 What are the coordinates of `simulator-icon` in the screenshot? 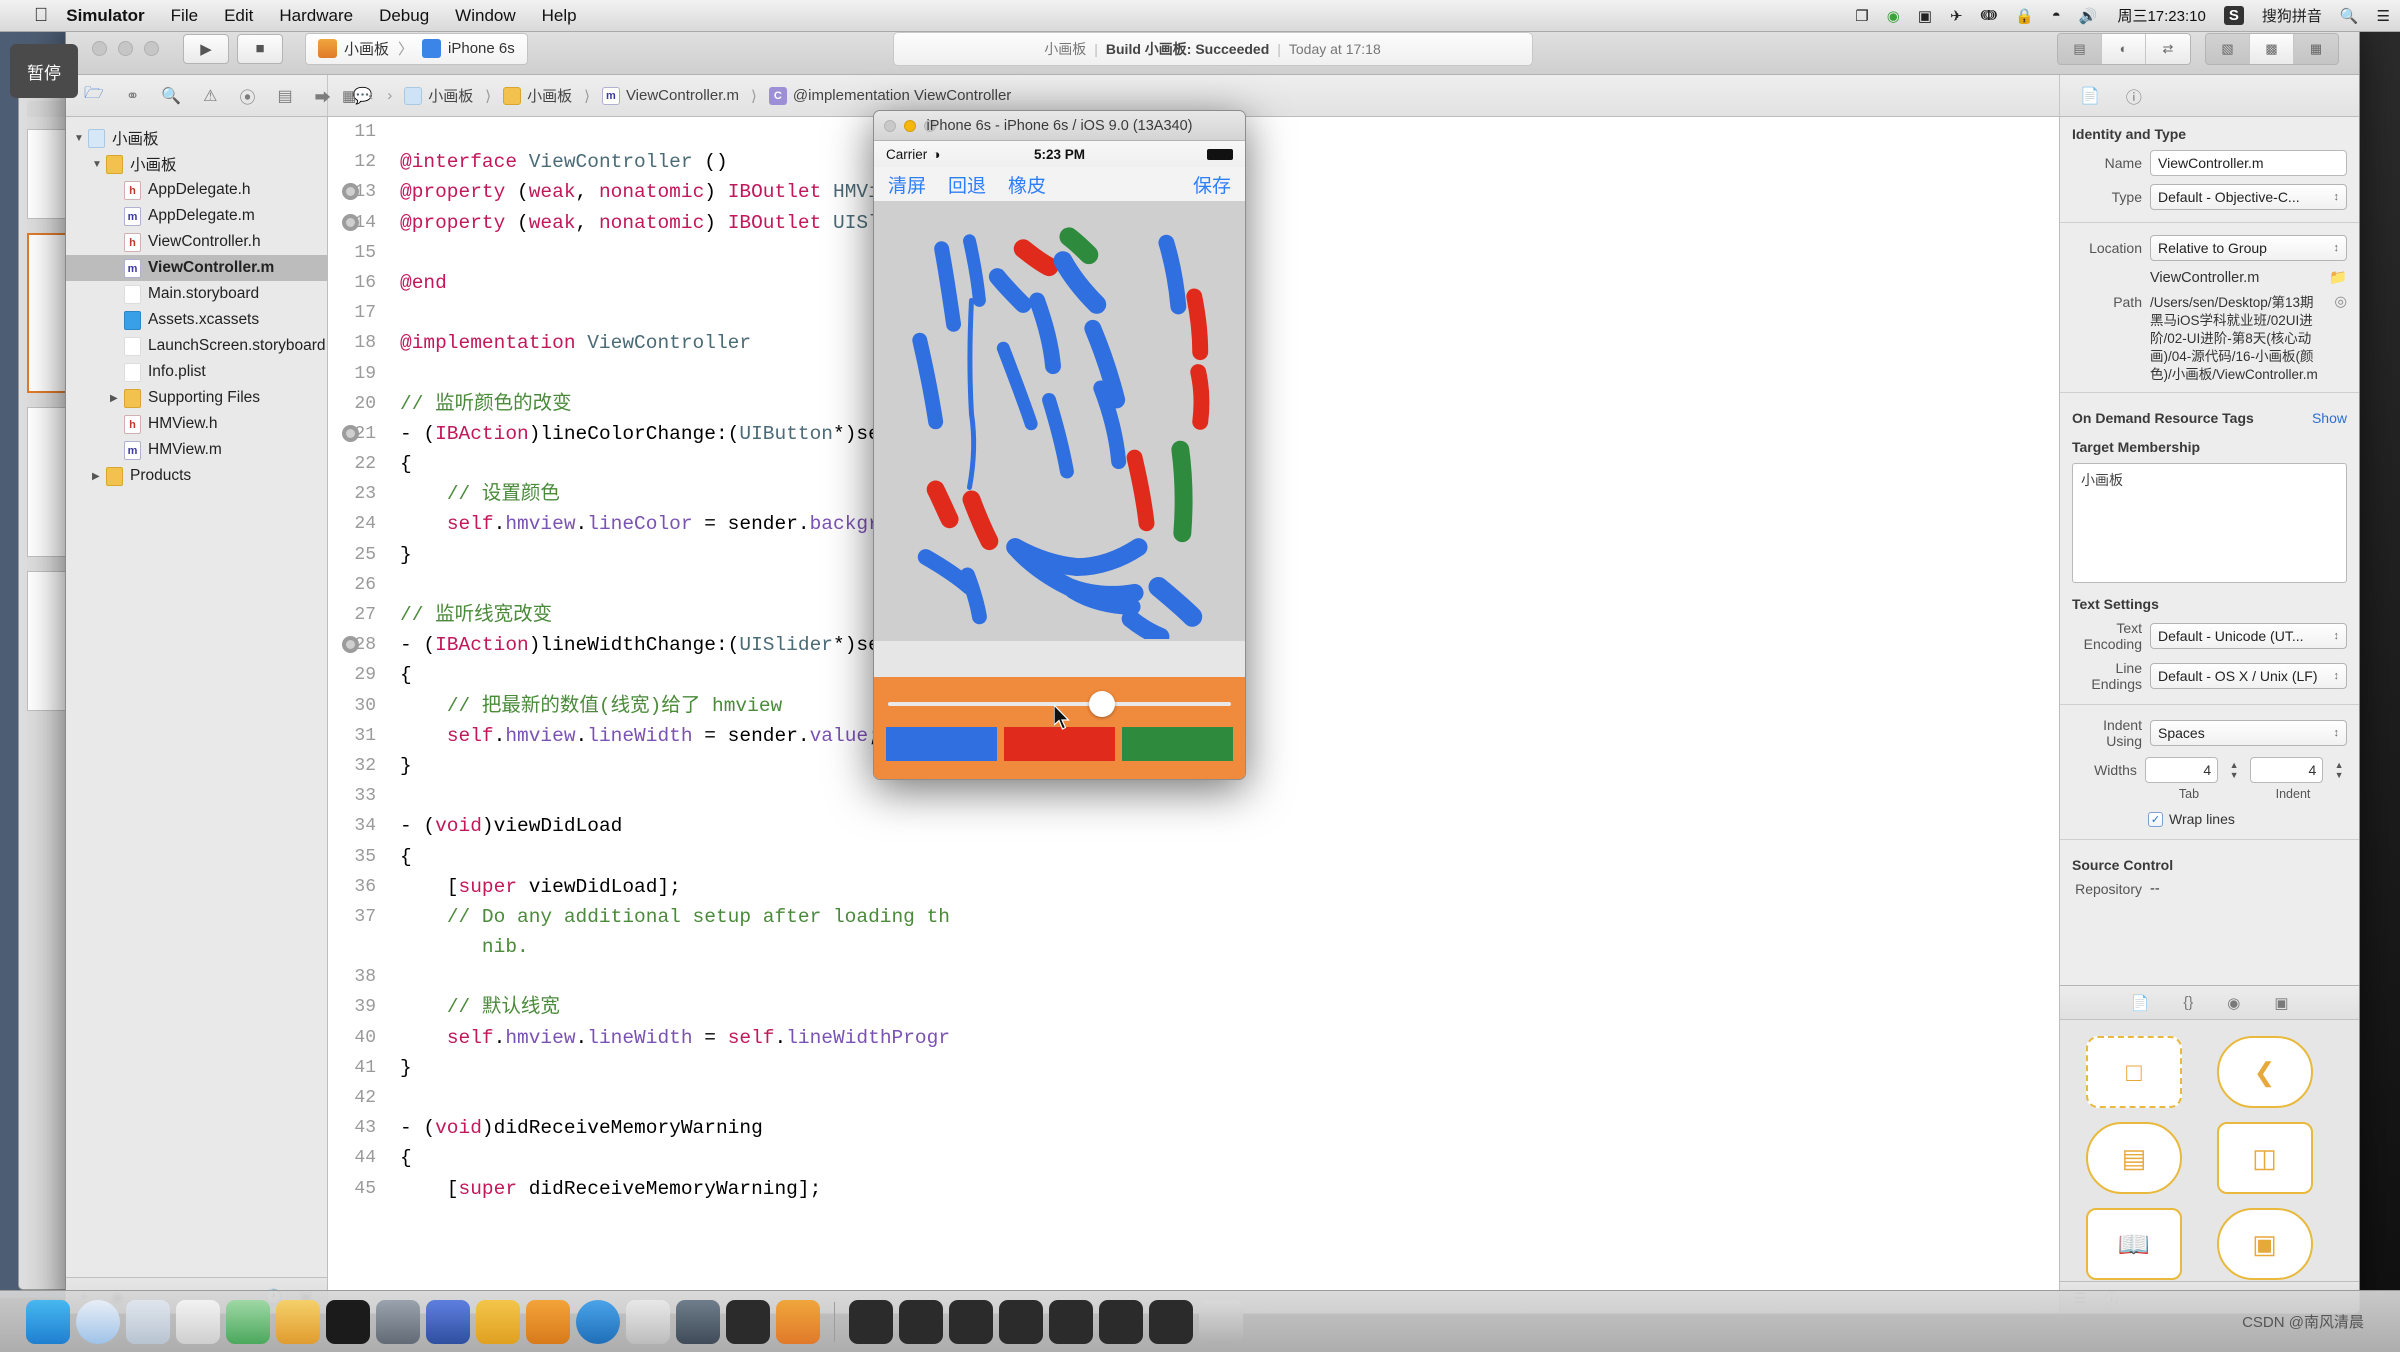 It's located at (798, 1321).